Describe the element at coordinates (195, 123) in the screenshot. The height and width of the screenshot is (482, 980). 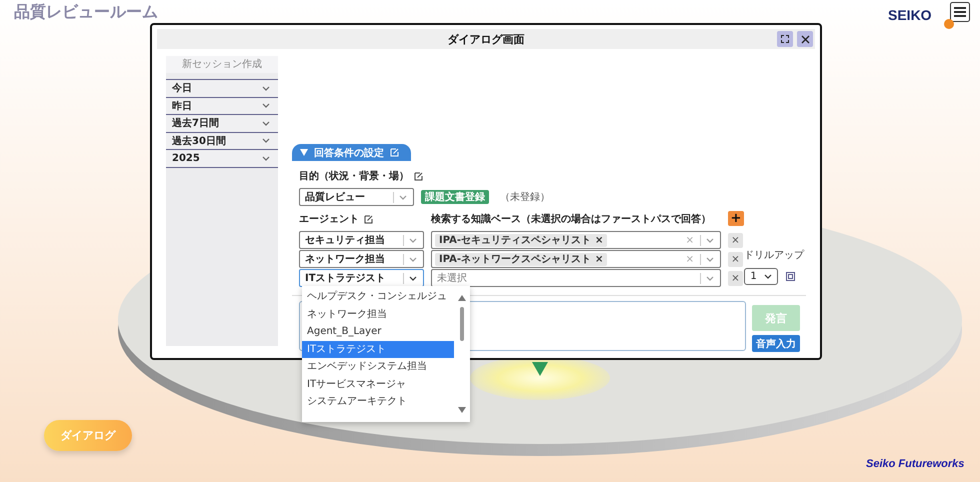
I see `group-label: 過去7日間` at that location.